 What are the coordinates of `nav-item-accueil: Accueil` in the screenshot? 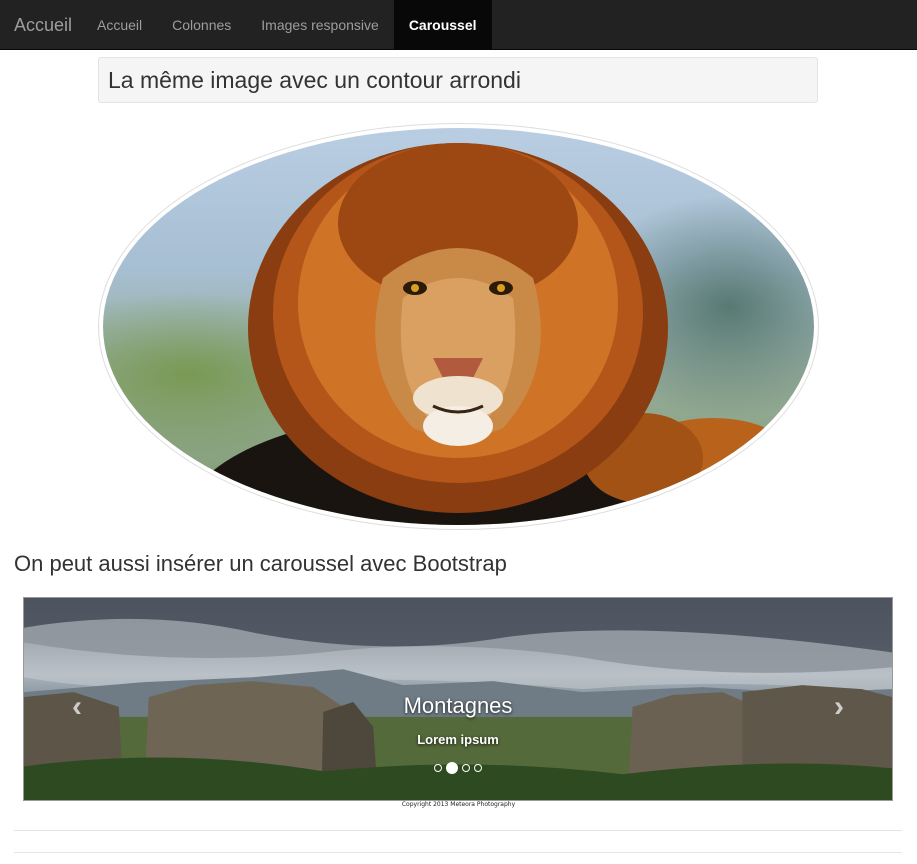 It's located at (119, 25).